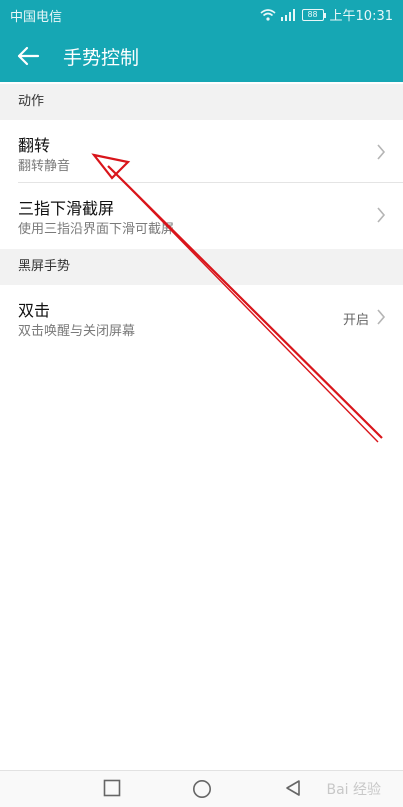 Image resolution: width=403 pixels, height=807 pixels. Describe the element at coordinates (287, 14) in the screenshot. I see `signal-icon` at that location.